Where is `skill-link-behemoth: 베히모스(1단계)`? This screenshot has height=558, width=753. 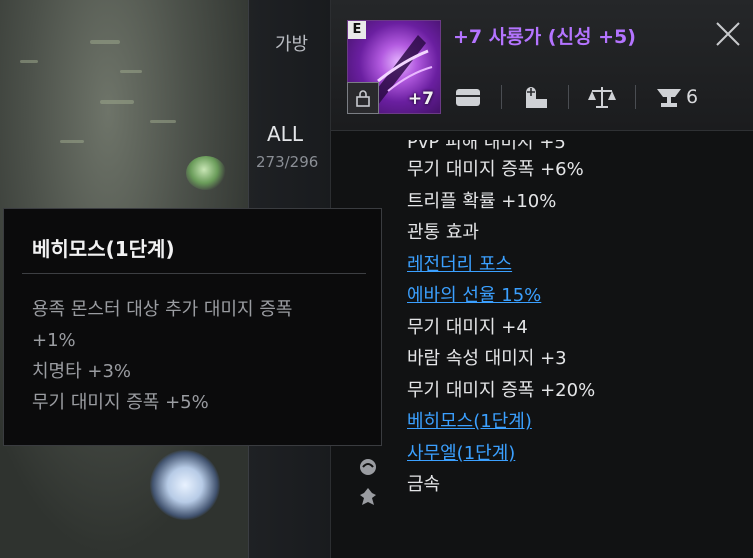
skill-link-behemoth: 베히모스(1단계) is located at coordinates (572, 422).